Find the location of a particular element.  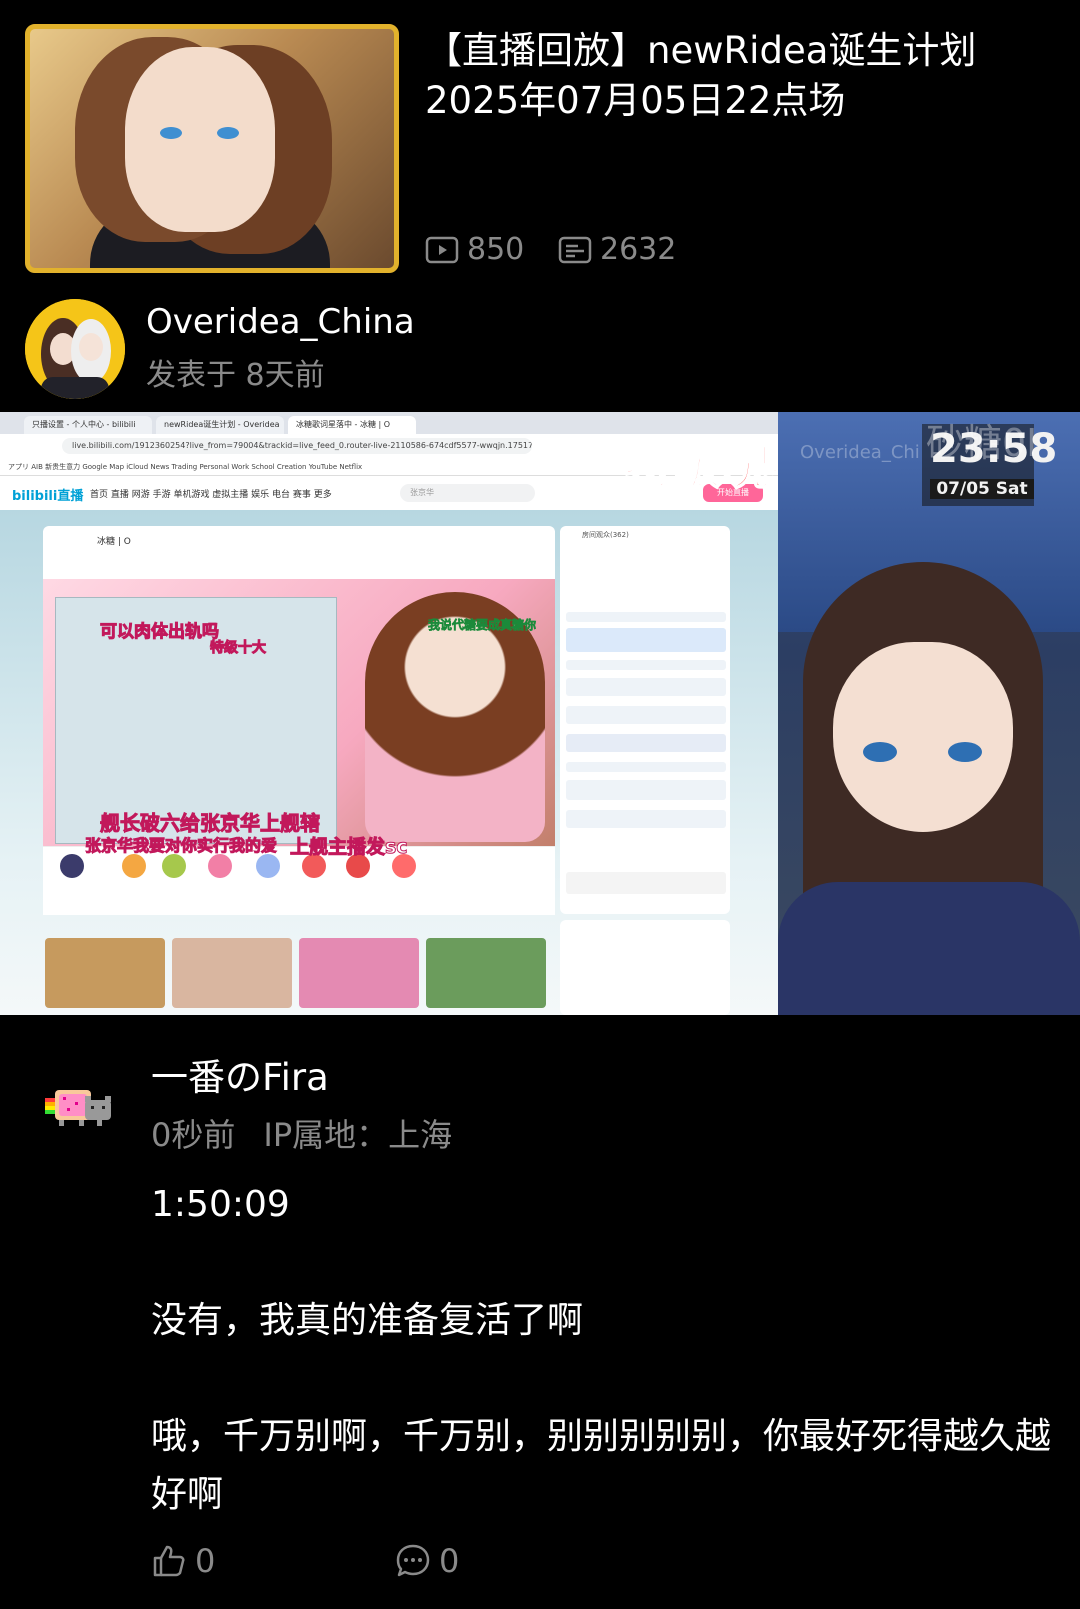

comment-bubble-icon is located at coordinates (413, 1560).